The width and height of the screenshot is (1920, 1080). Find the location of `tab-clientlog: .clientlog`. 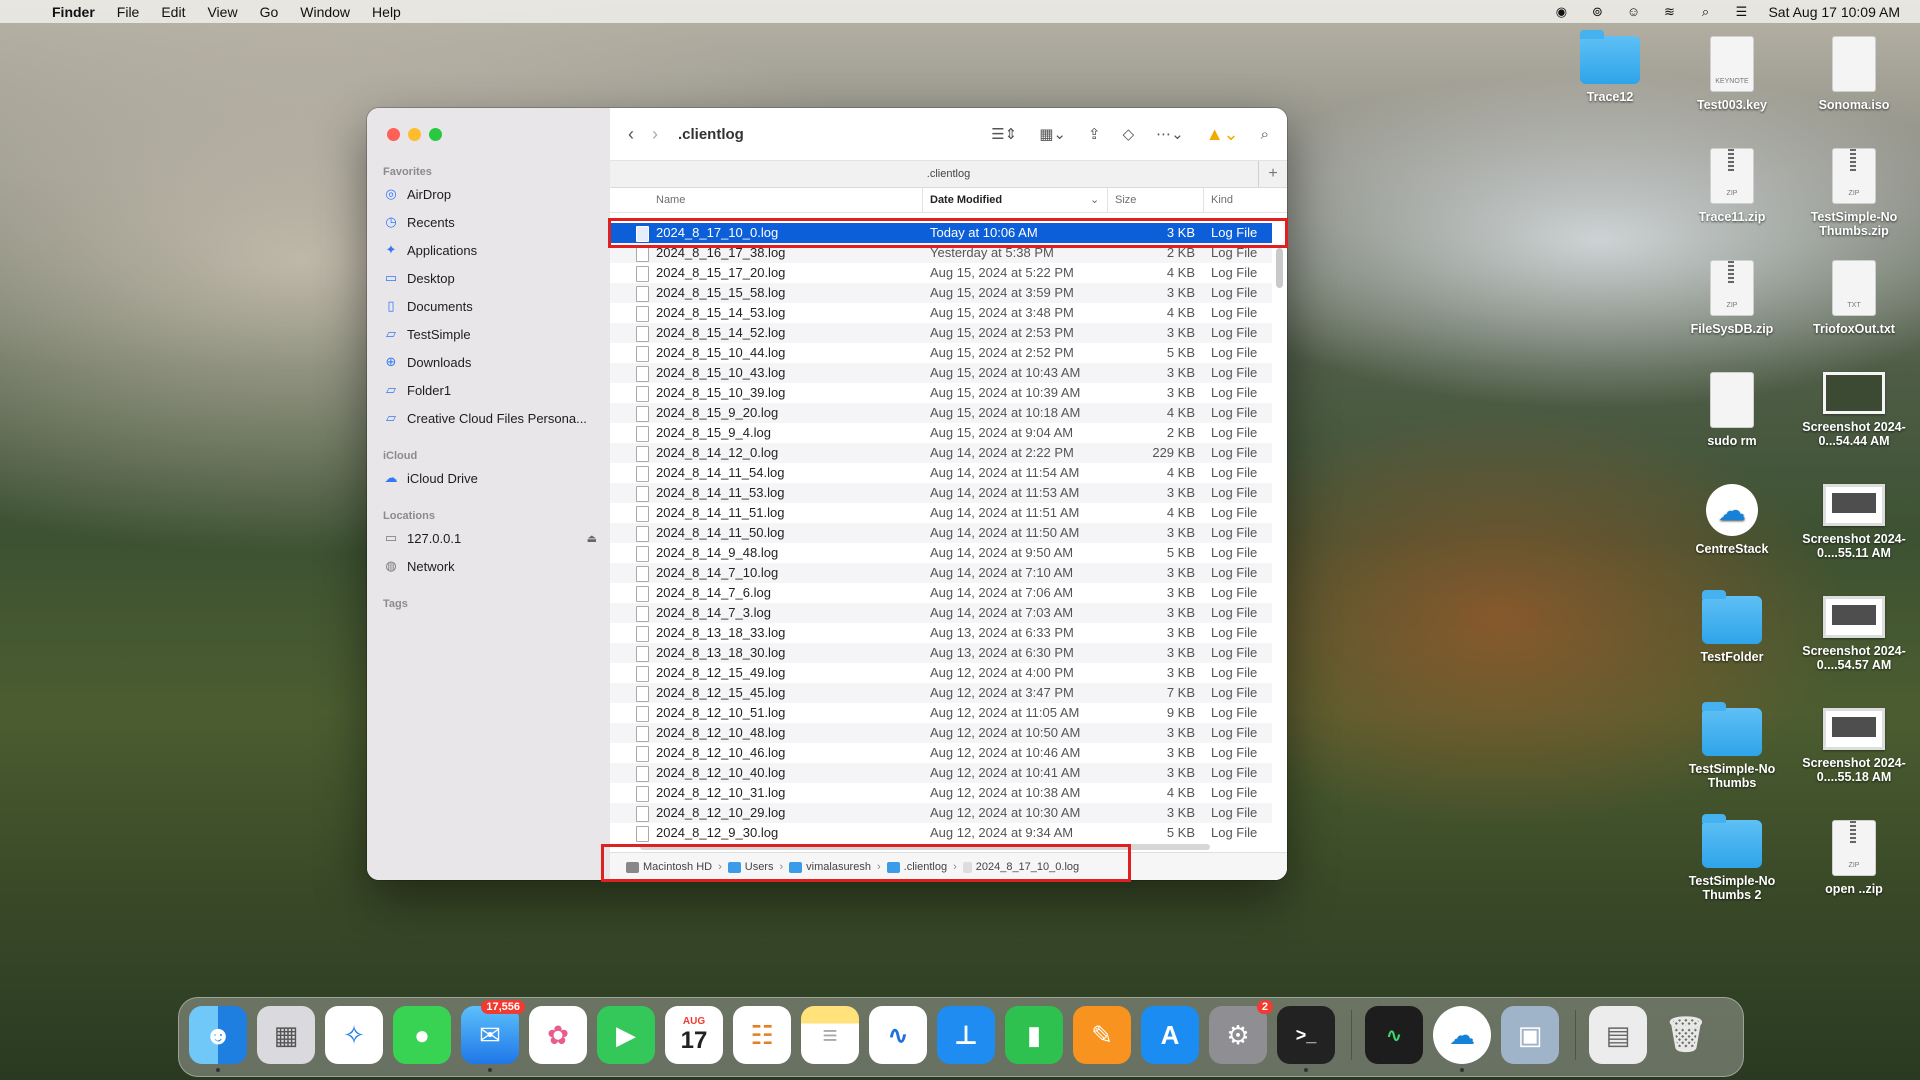

tab-clientlog: .clientlog is located at coordinates (948, 174).